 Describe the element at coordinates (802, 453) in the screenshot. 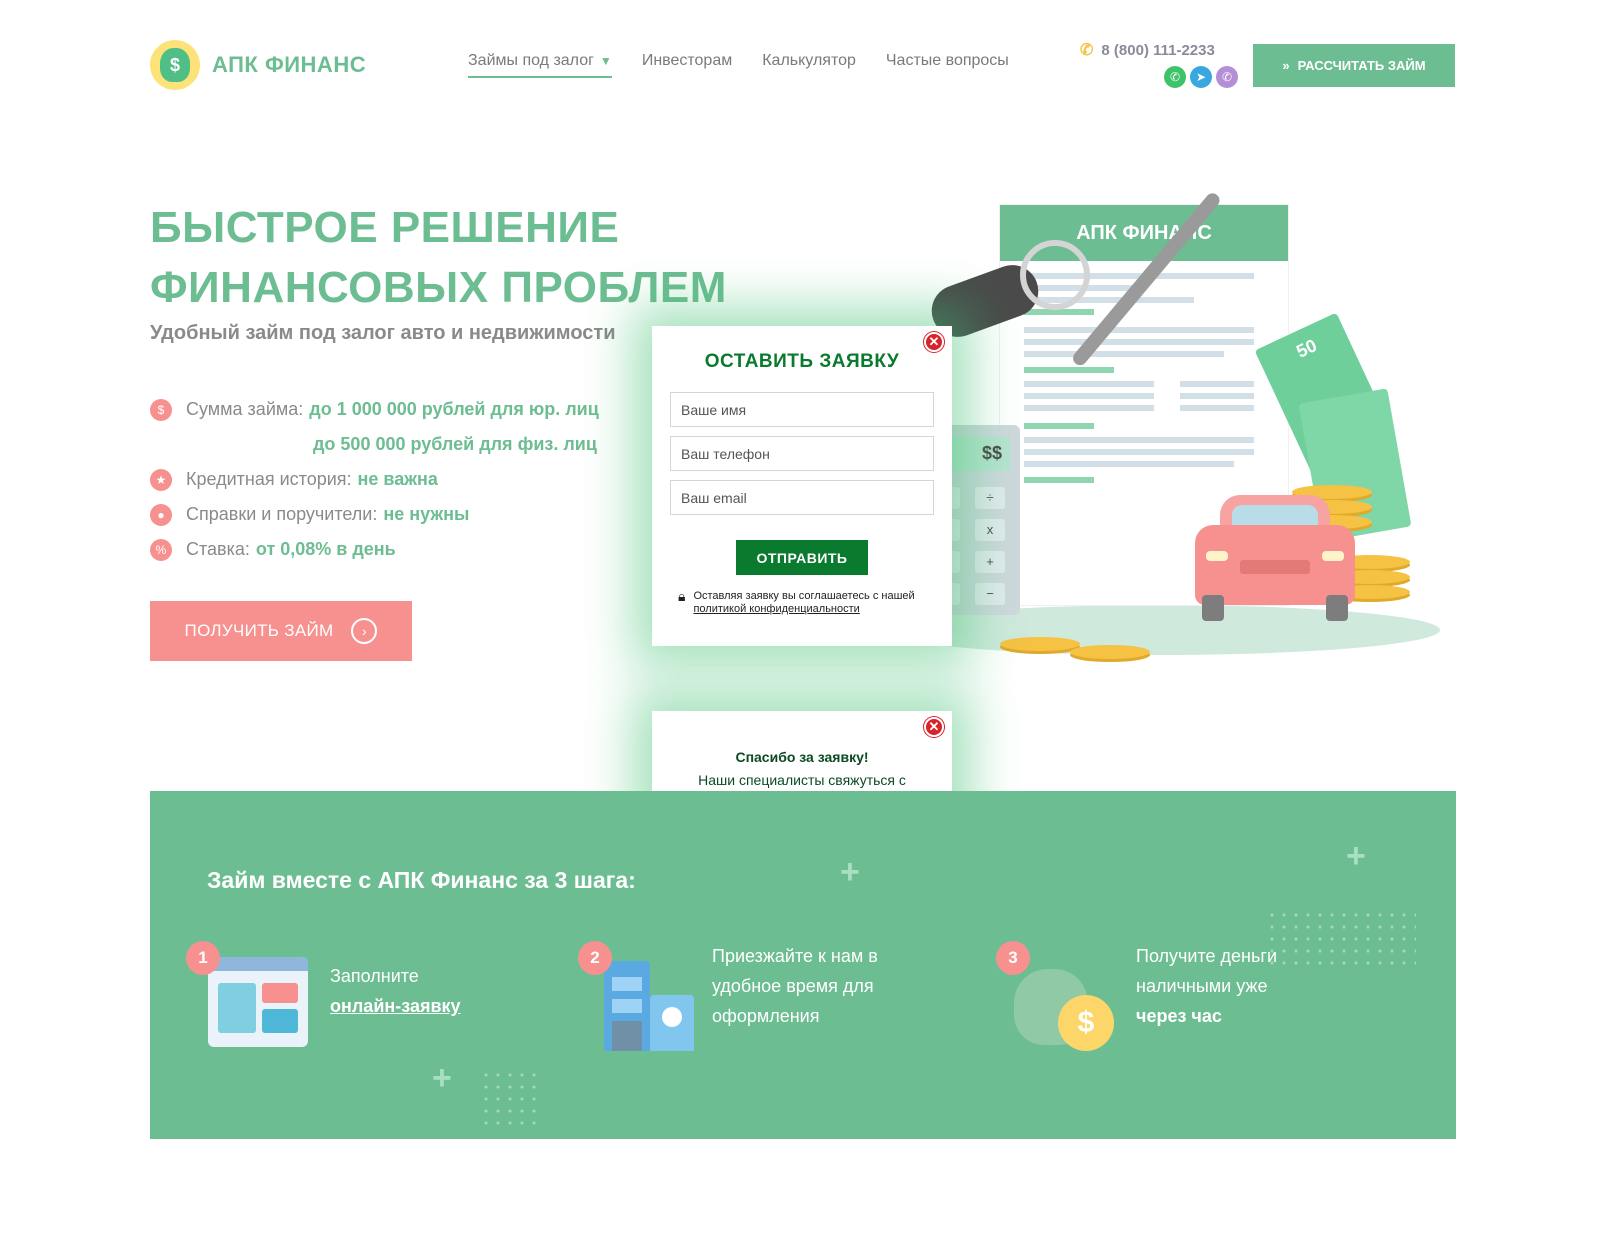

I see `phone-field` at that location.